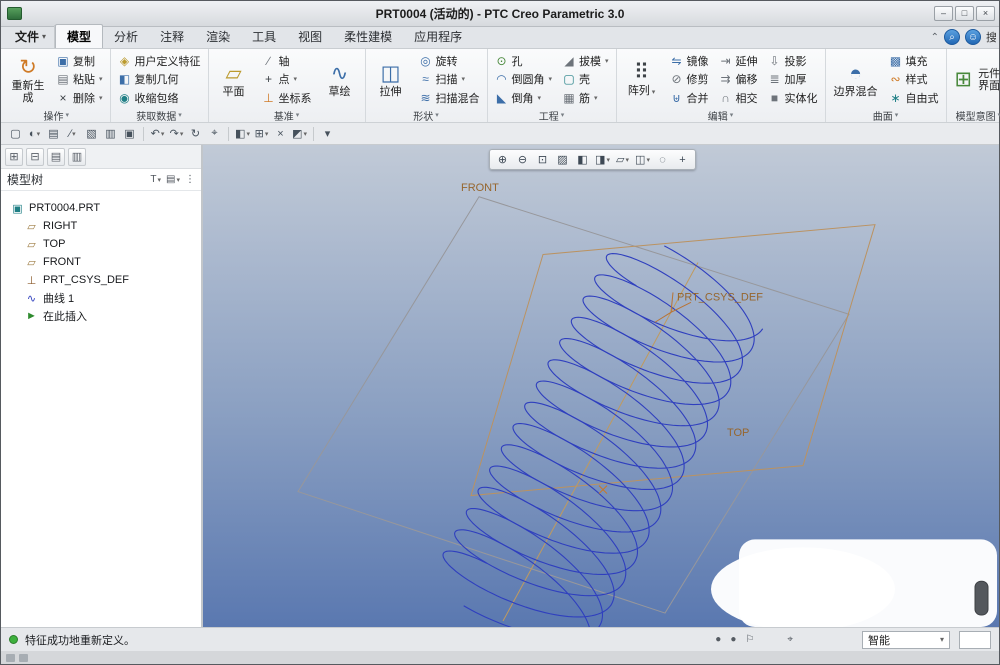 The image size is (1000, 665). I want to click on copy-geometry-button: ◧ 复制几何, so click(159, 79).